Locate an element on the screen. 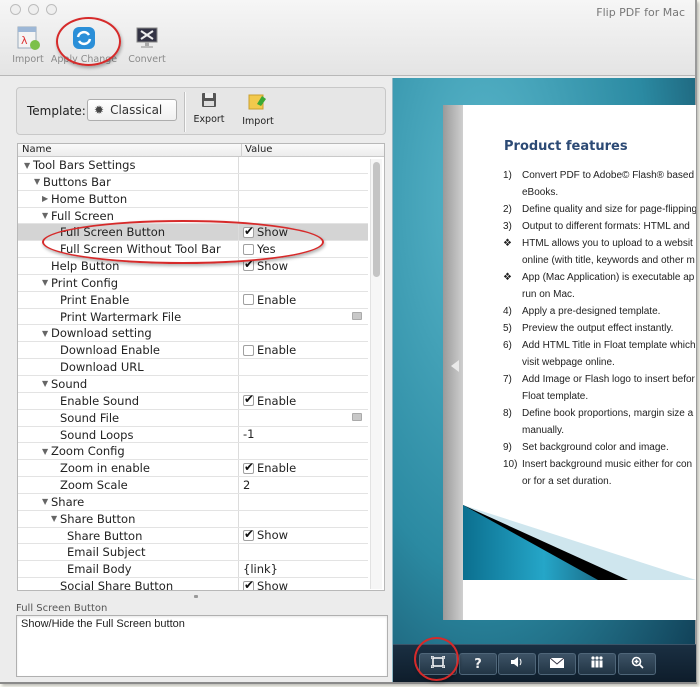  convert-button: Convert is located at coordinates (147, 44).